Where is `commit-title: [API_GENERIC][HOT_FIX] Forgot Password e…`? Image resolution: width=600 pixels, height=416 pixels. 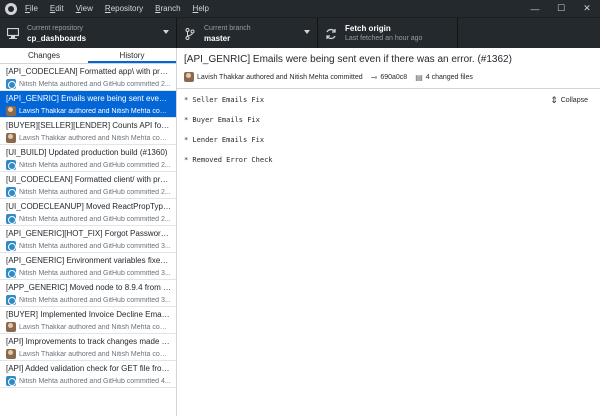
commit-title: [API_GENERIC][HOT_FIX] Forgot Password e… is located at coordinates (88, 233).